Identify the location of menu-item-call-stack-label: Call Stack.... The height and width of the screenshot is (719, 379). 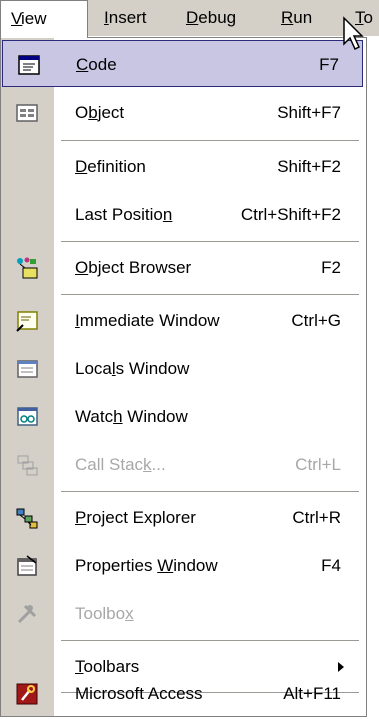
(120, 464).